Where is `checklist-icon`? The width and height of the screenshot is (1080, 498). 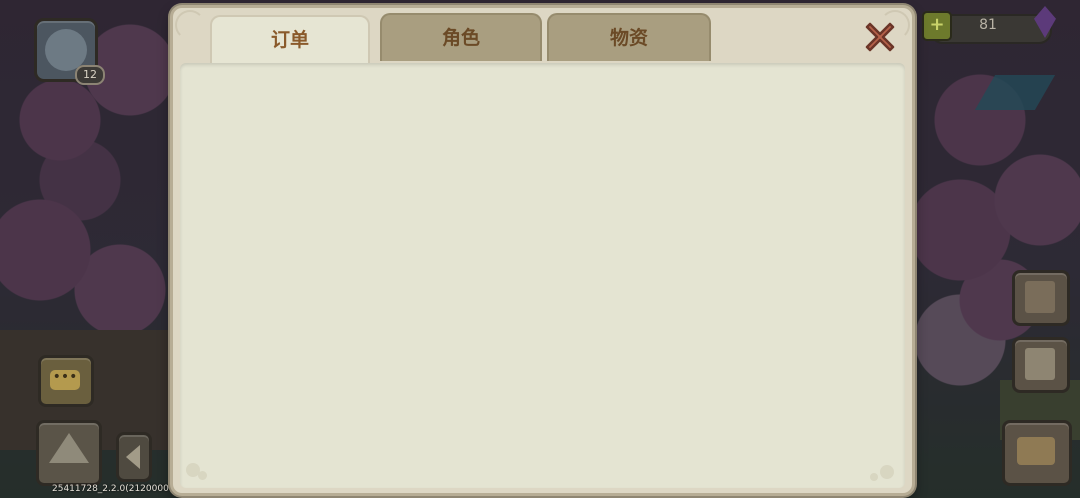 checklist-icon is located at coordinates (1040, 364).